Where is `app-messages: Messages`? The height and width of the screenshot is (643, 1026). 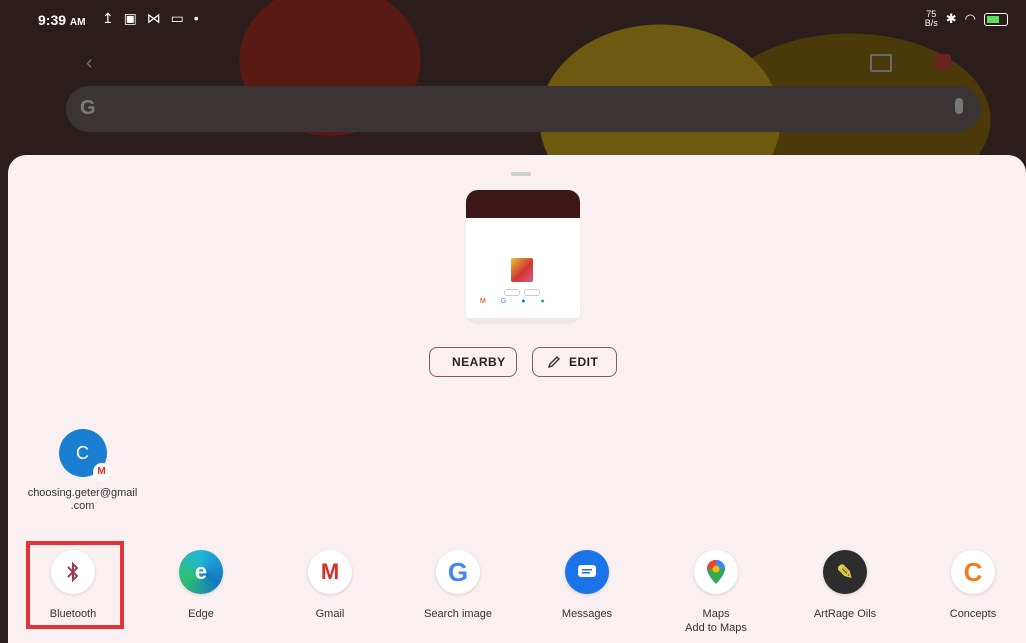
app-messages: Messages is located at coordinates (587, 585).